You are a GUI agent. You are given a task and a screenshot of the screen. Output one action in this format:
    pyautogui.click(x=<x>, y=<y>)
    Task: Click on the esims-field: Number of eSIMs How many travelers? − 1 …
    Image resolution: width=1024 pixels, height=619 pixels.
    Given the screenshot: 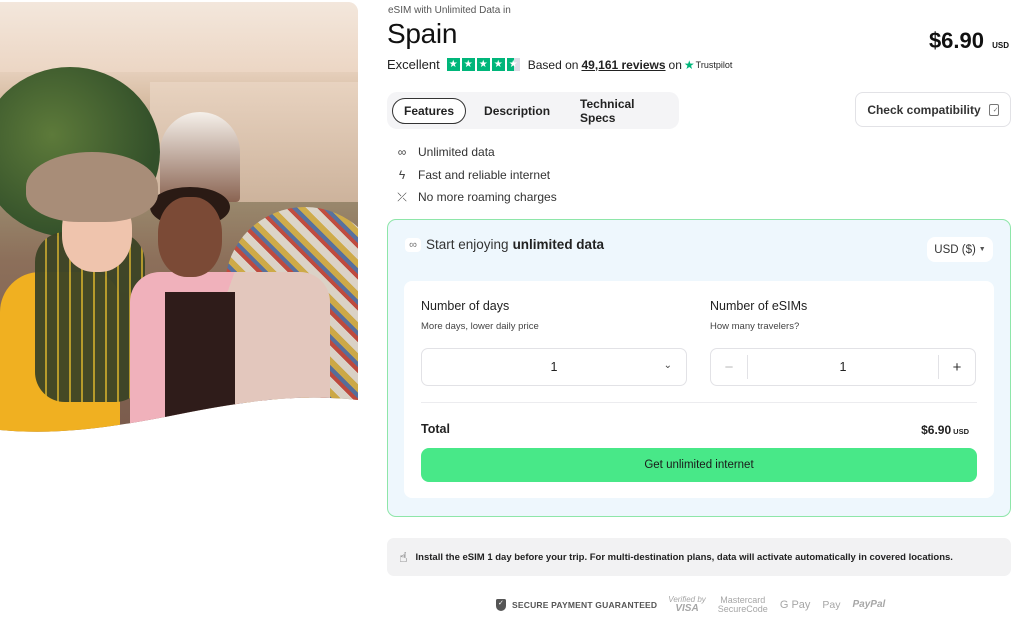 What is the action you would take?
    pyautogui.click(x=843, y=342)
    